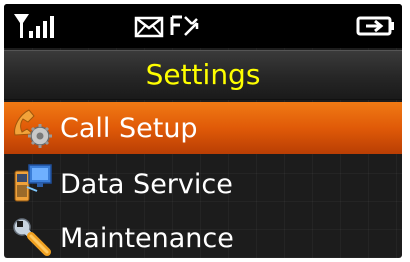 This screenshot has width=410, height=262. I want to click on maintenance-icon, so click(32, 235).